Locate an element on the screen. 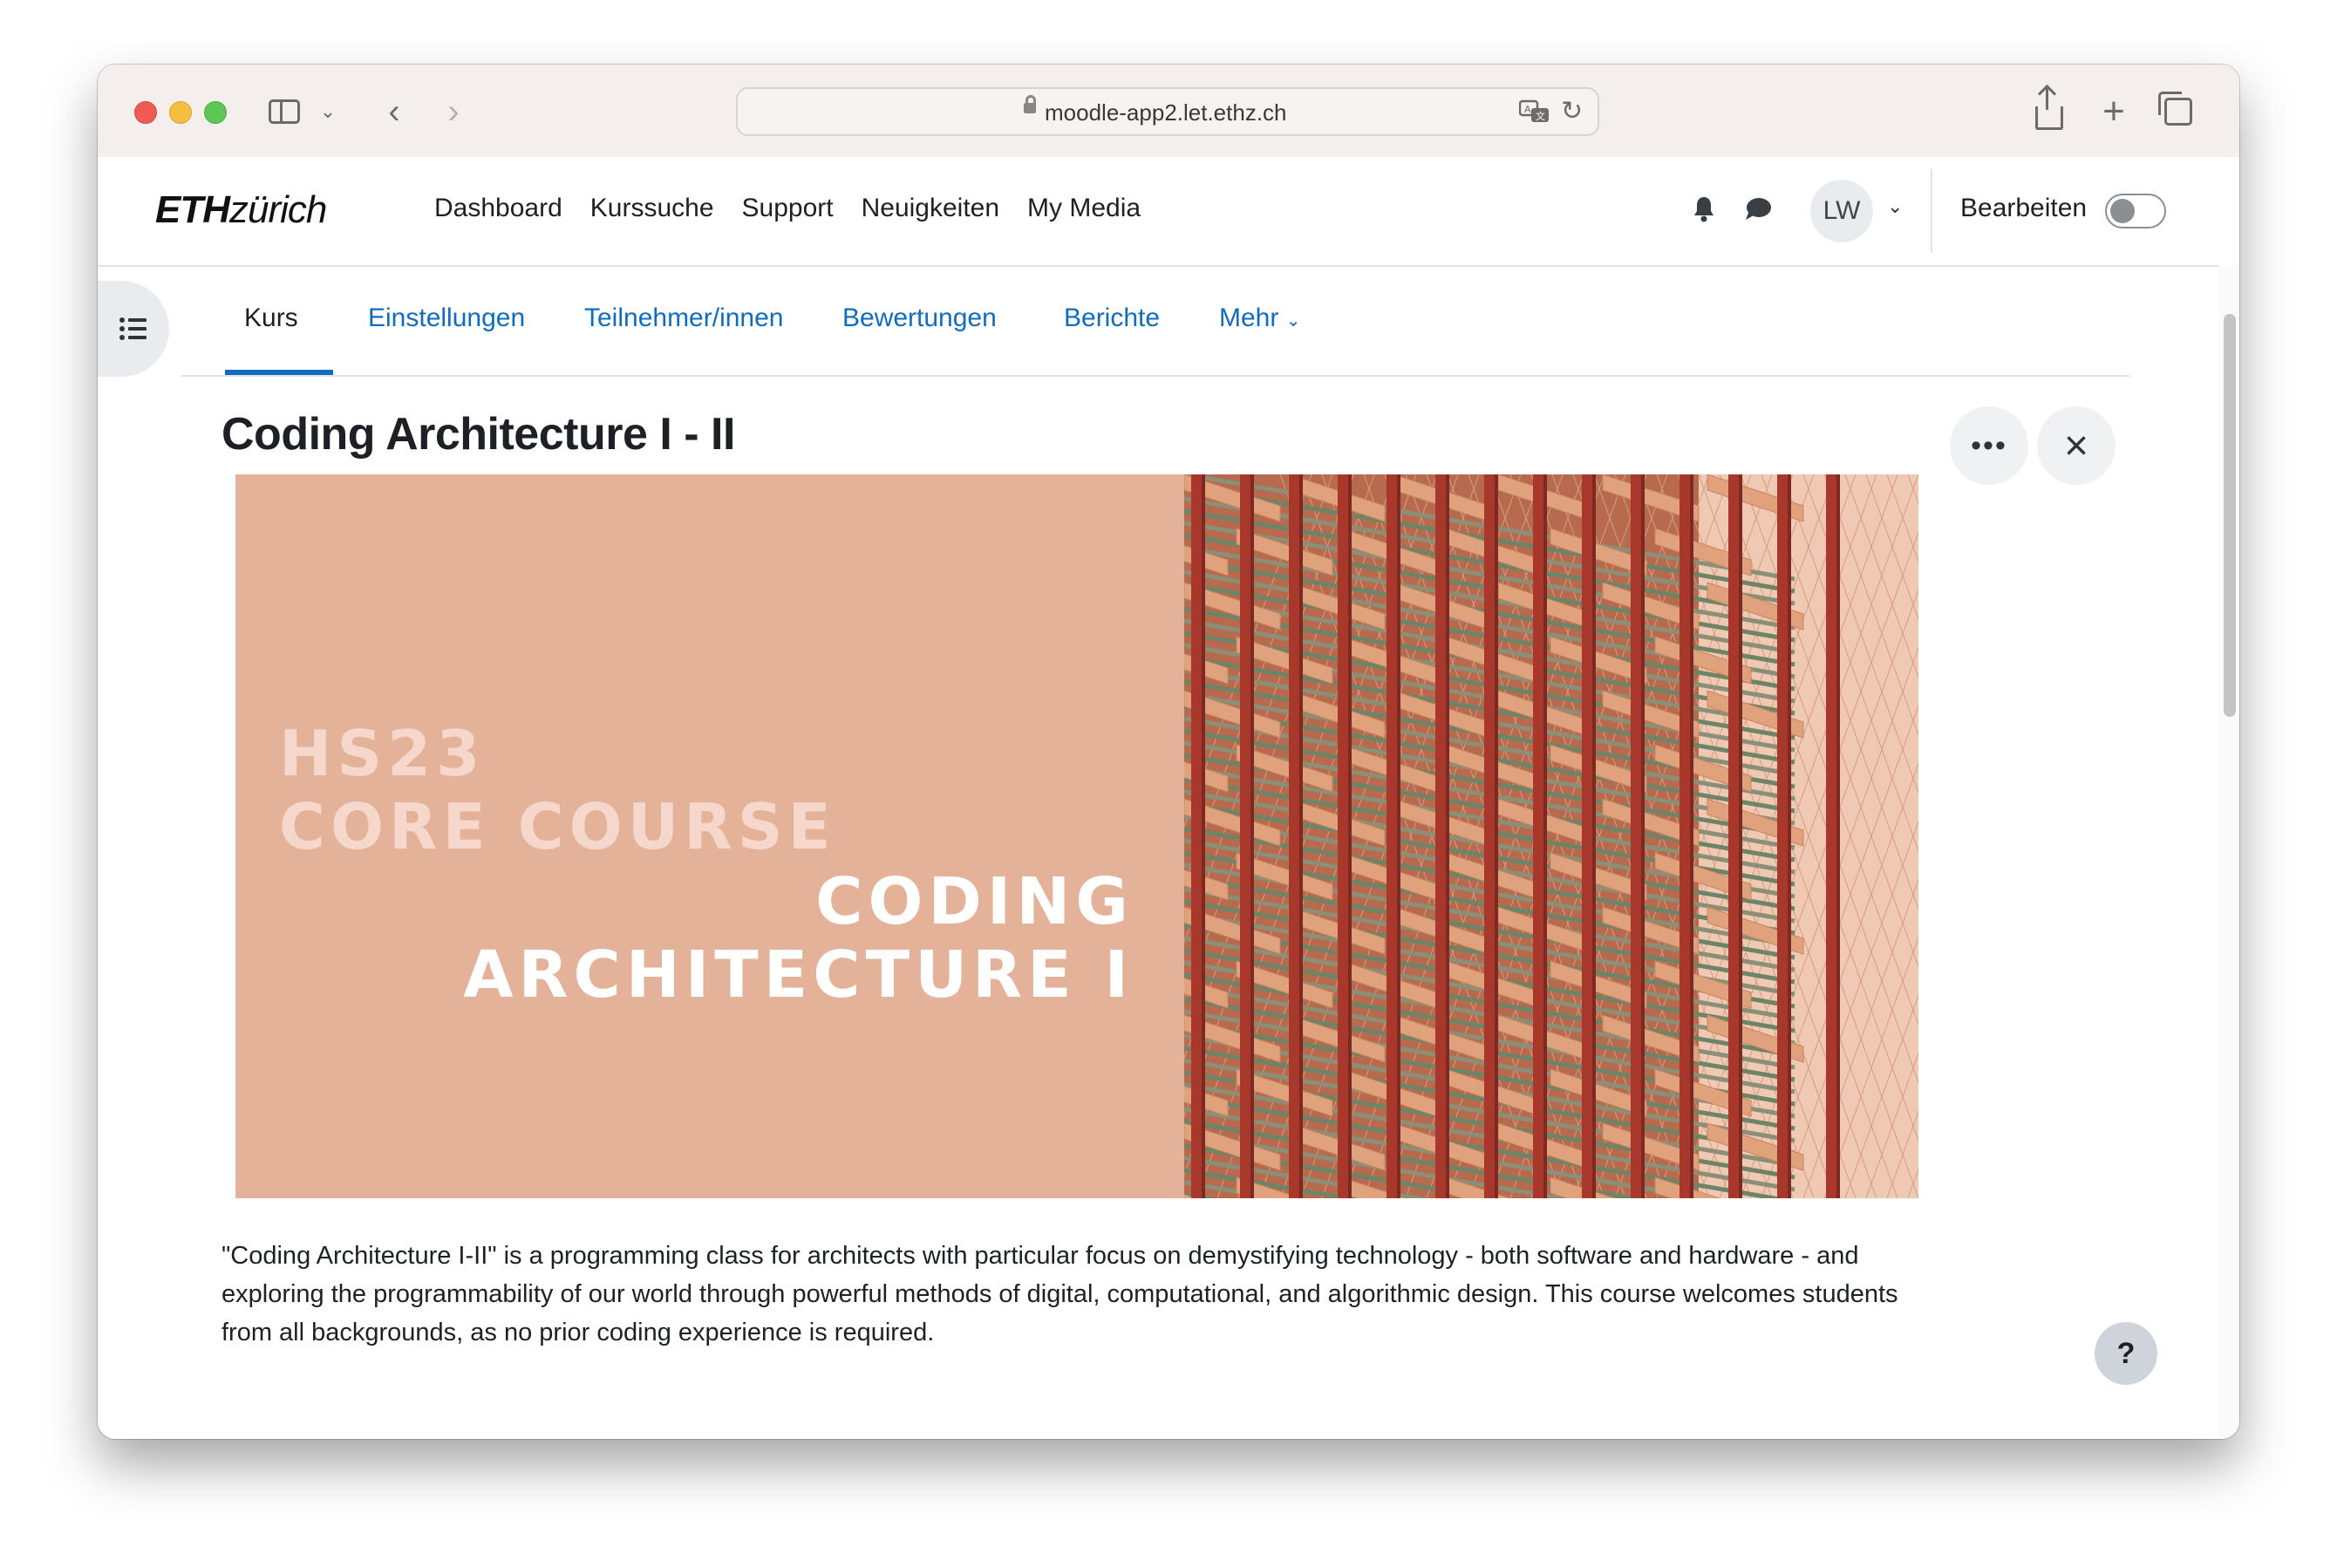  scrollbar-thumb is located at coordinates (2230, 515).